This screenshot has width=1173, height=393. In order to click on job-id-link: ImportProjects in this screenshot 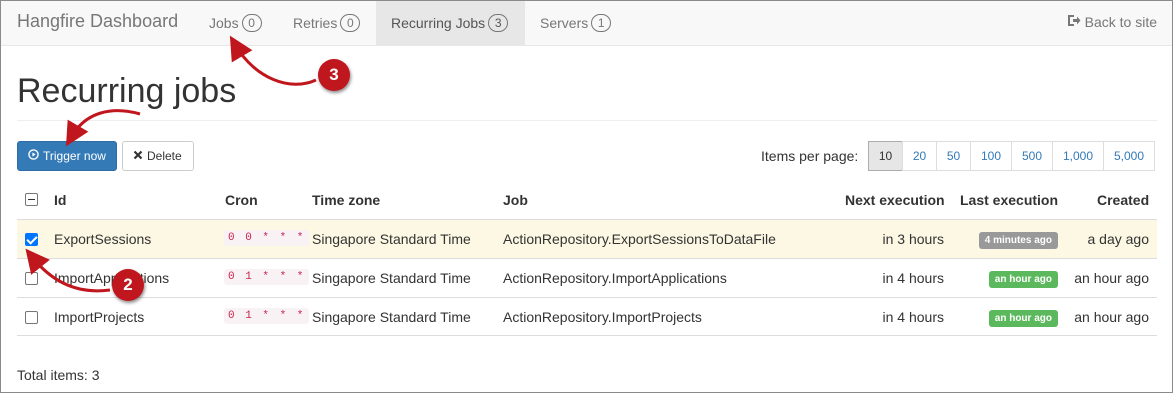, I will do `click(99, 317)`.